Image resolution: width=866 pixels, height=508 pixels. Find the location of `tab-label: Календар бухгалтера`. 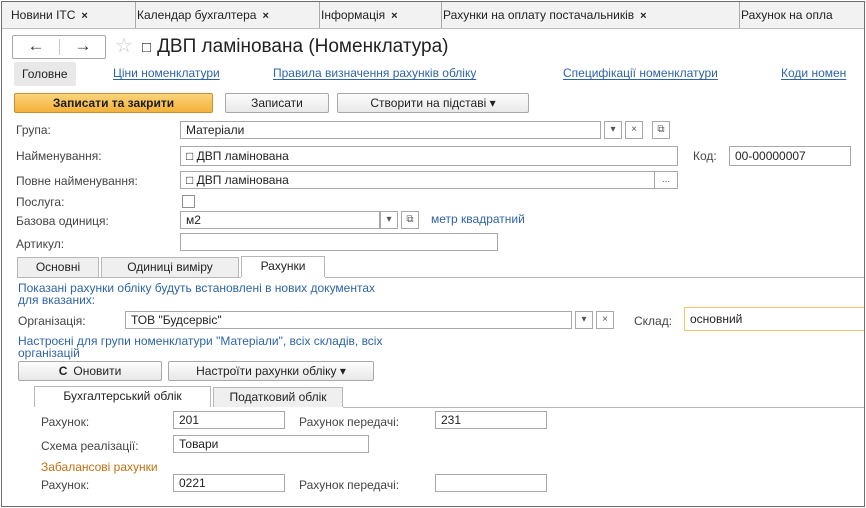

tab-label: Календар бухгалтера is located at coordinates (197, 15).